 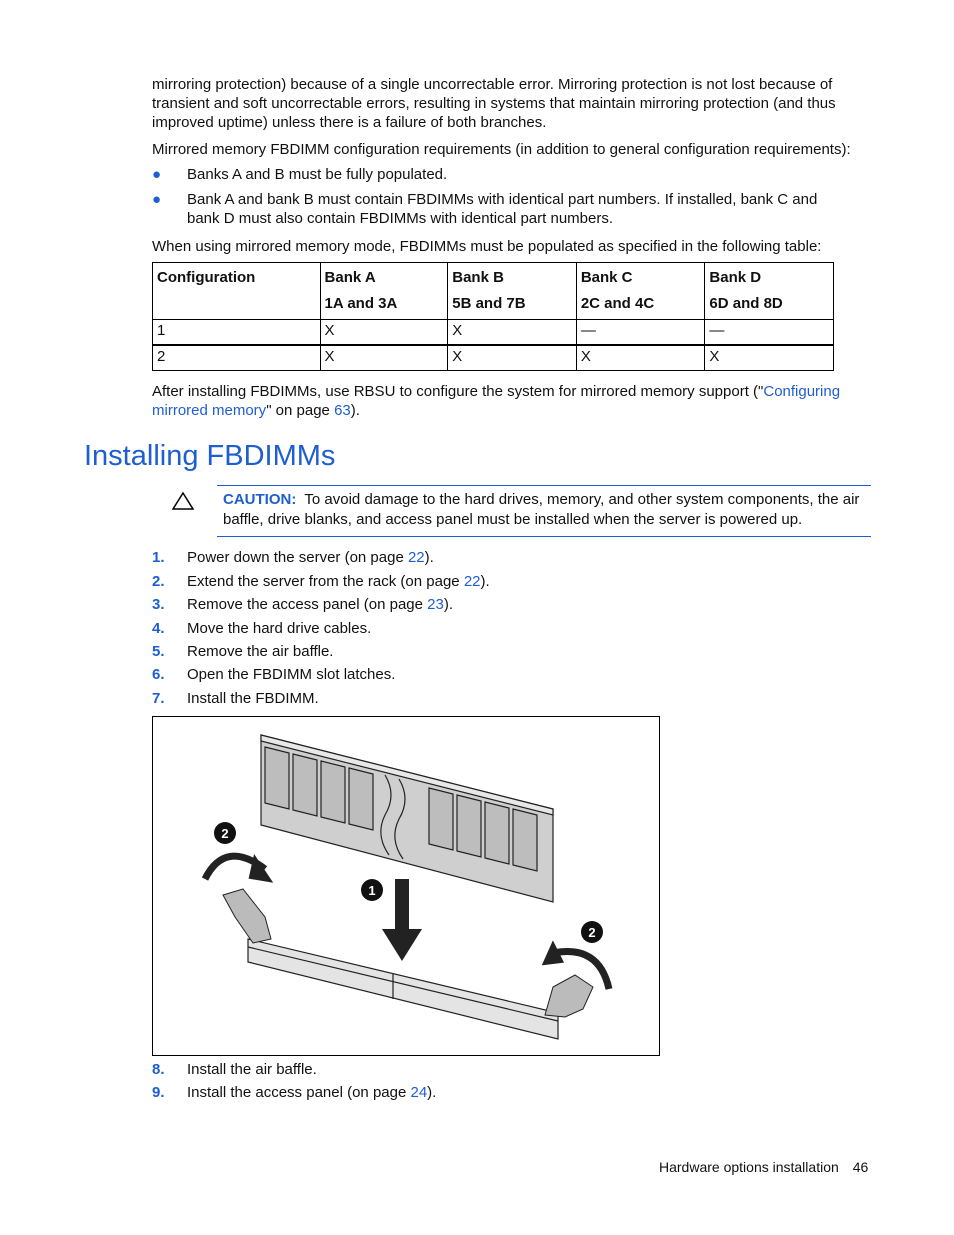 What do you see at coordinates (342, 410) in the screenshot?
I see `page-link: 63` at bounding box center [342, 410].